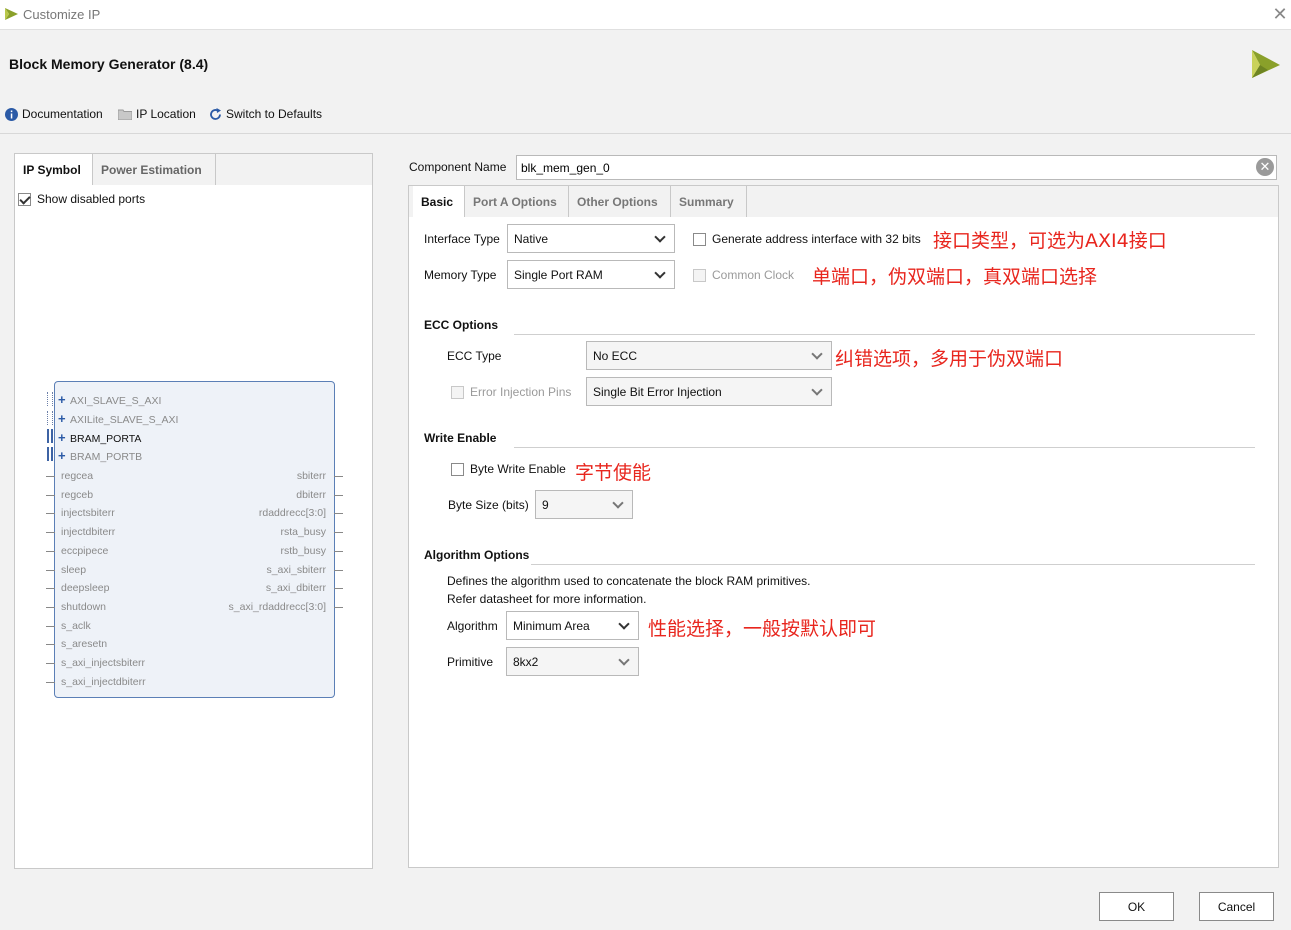  What do you see at coordinates (24, 199) in the screenshot?
I see `checkbox-checked-icon` at bounding box center [24, 199].